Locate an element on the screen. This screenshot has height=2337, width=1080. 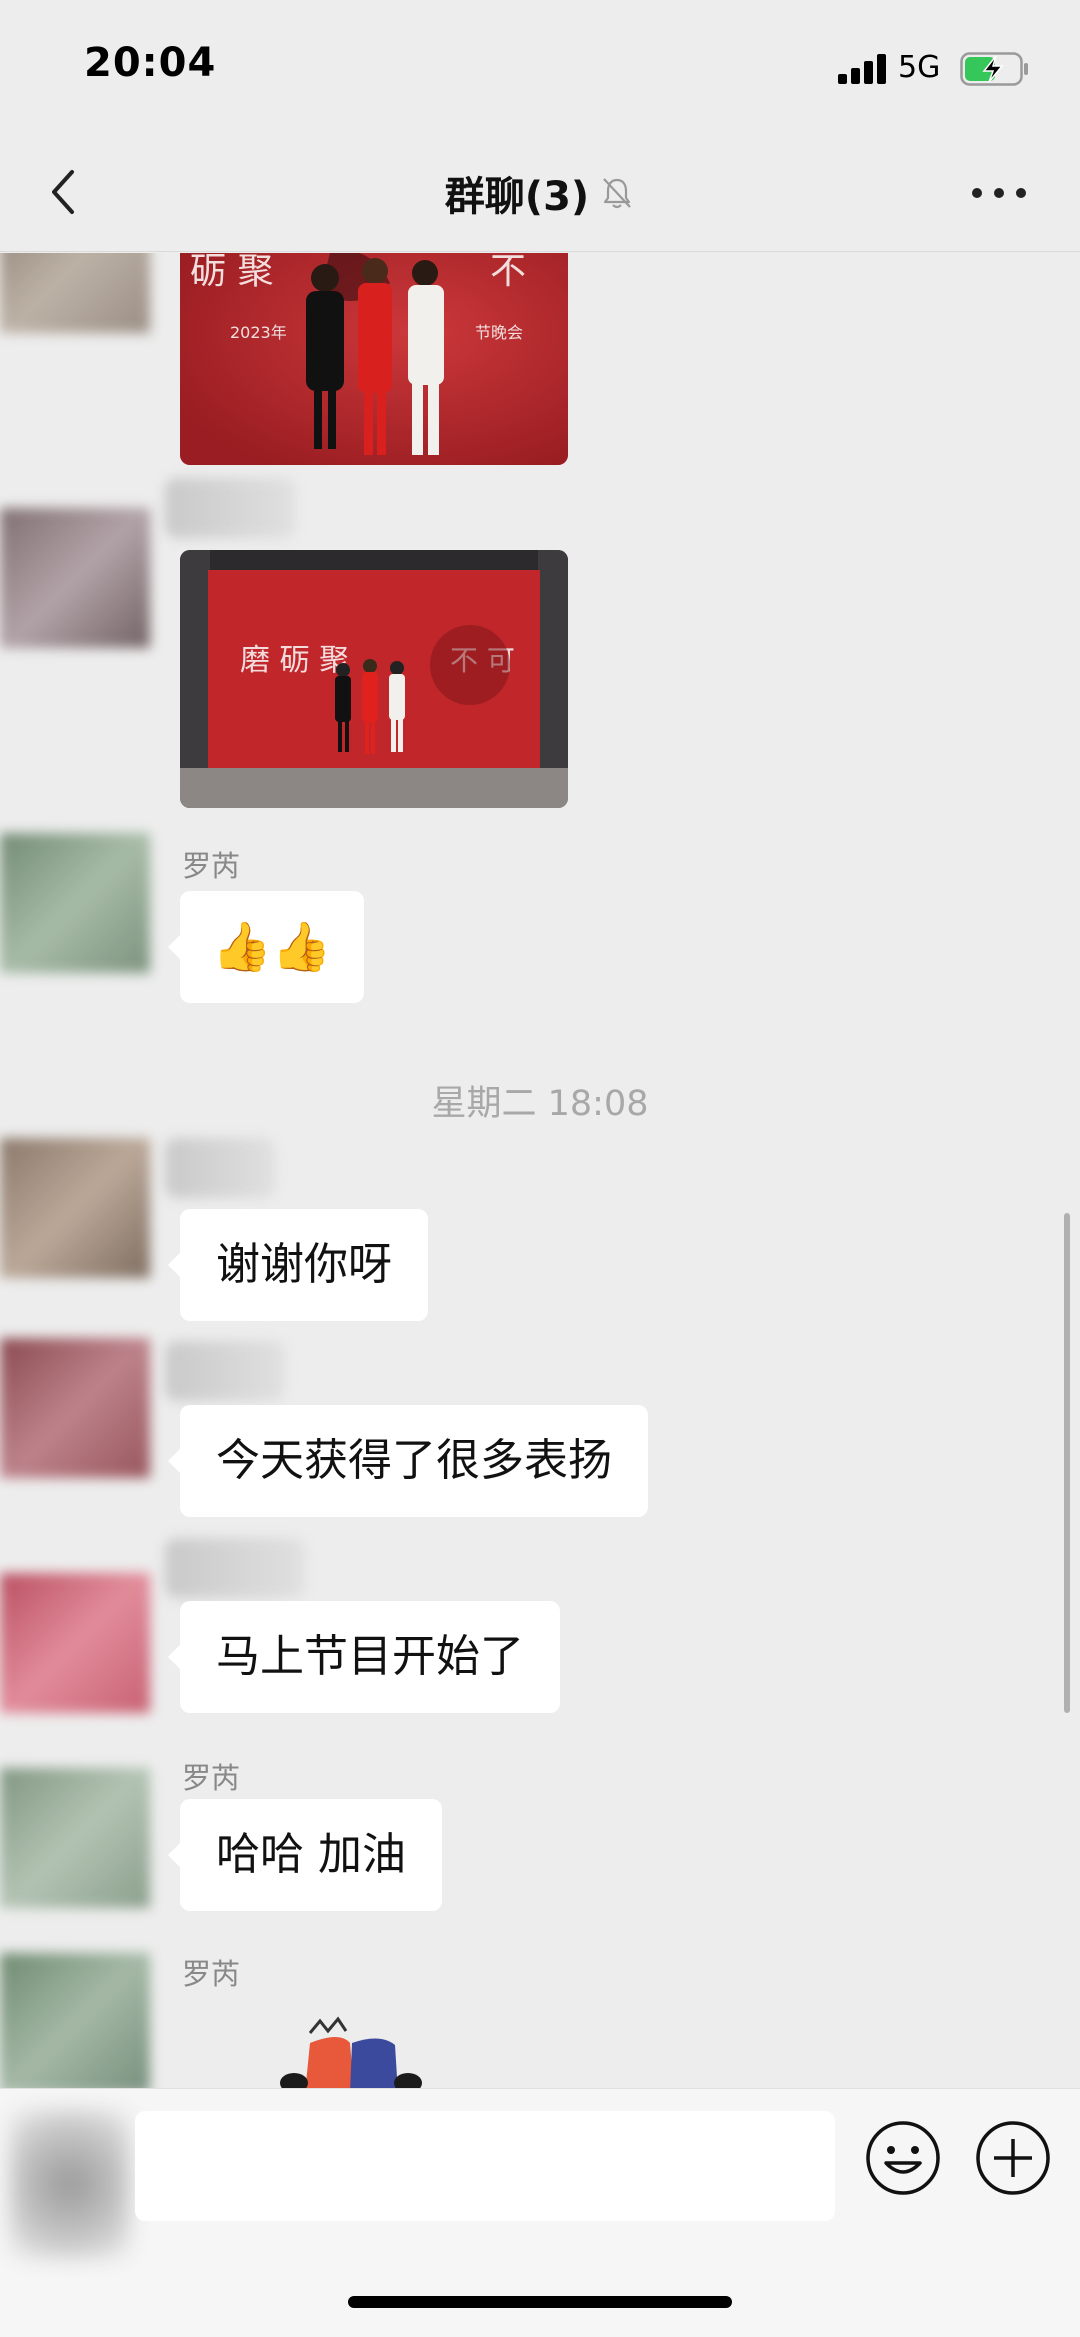
status-bar: 20:04 5G is located at coordinates (540, 70).